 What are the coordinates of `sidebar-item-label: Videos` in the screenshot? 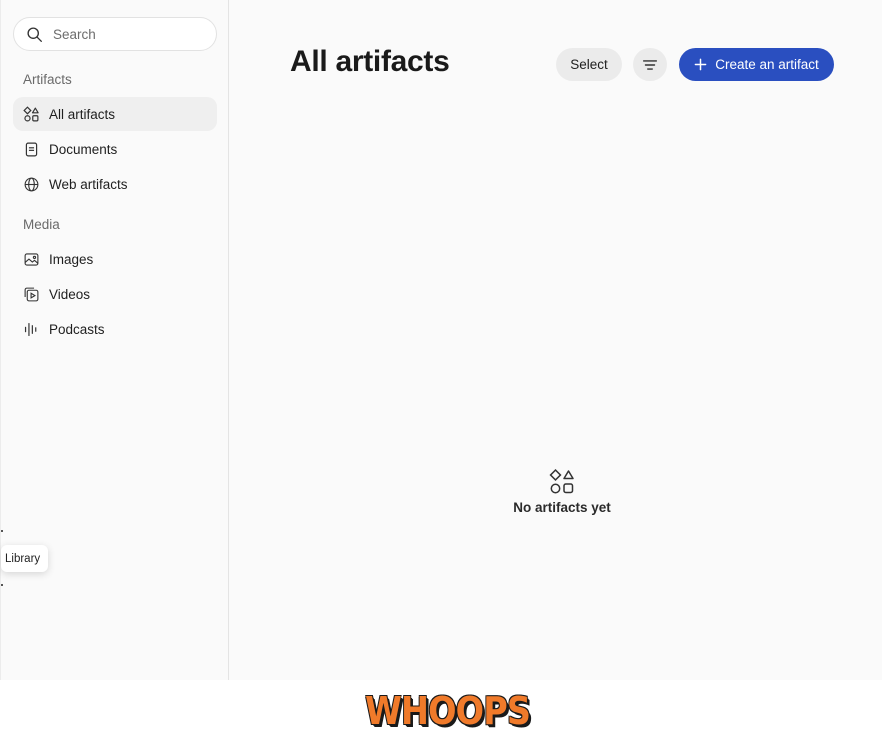 It's located at (70, 294).